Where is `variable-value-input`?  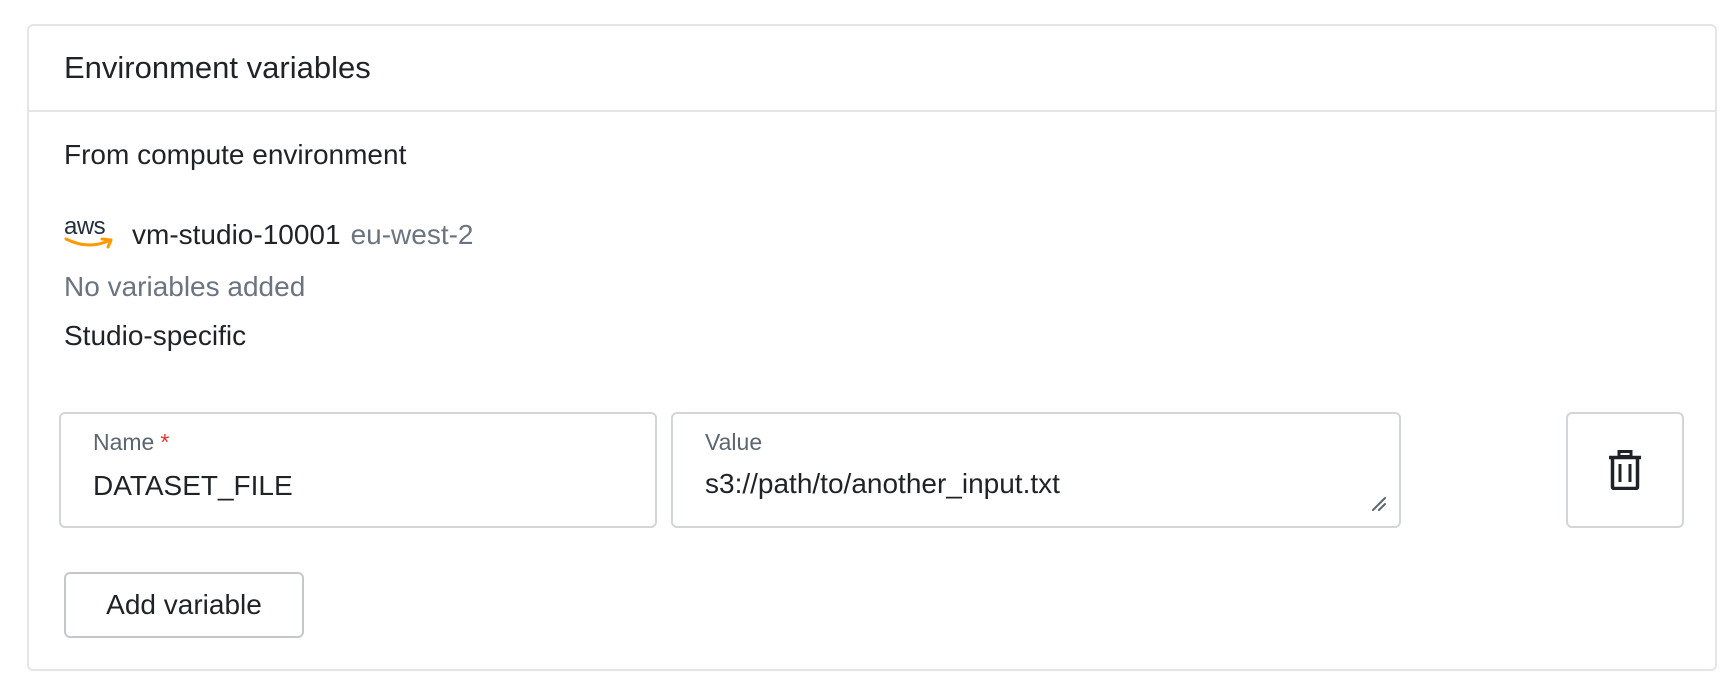
variable-value-input is located at coordinates (1033, 484).